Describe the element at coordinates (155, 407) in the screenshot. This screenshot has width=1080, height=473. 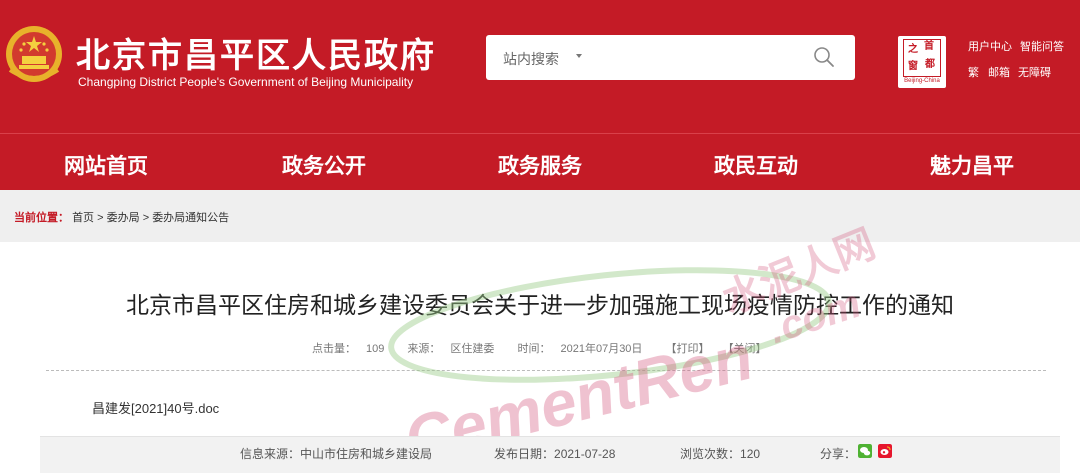
I see `attachment-link: 昌建发[2021]40号.doc` at that location.